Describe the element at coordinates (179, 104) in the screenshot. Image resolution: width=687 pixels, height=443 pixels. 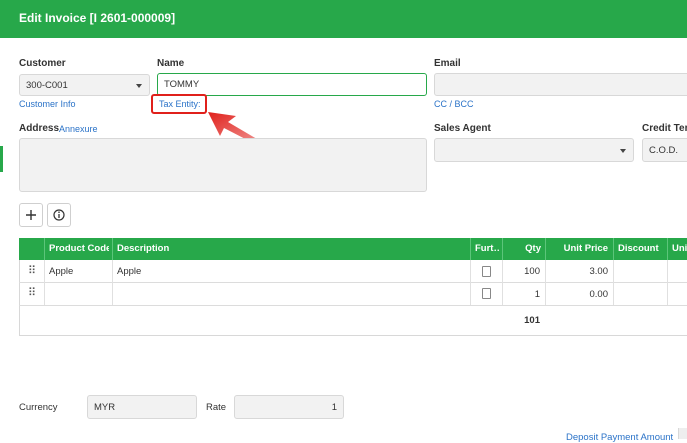
I see `highlight-box` at that location.